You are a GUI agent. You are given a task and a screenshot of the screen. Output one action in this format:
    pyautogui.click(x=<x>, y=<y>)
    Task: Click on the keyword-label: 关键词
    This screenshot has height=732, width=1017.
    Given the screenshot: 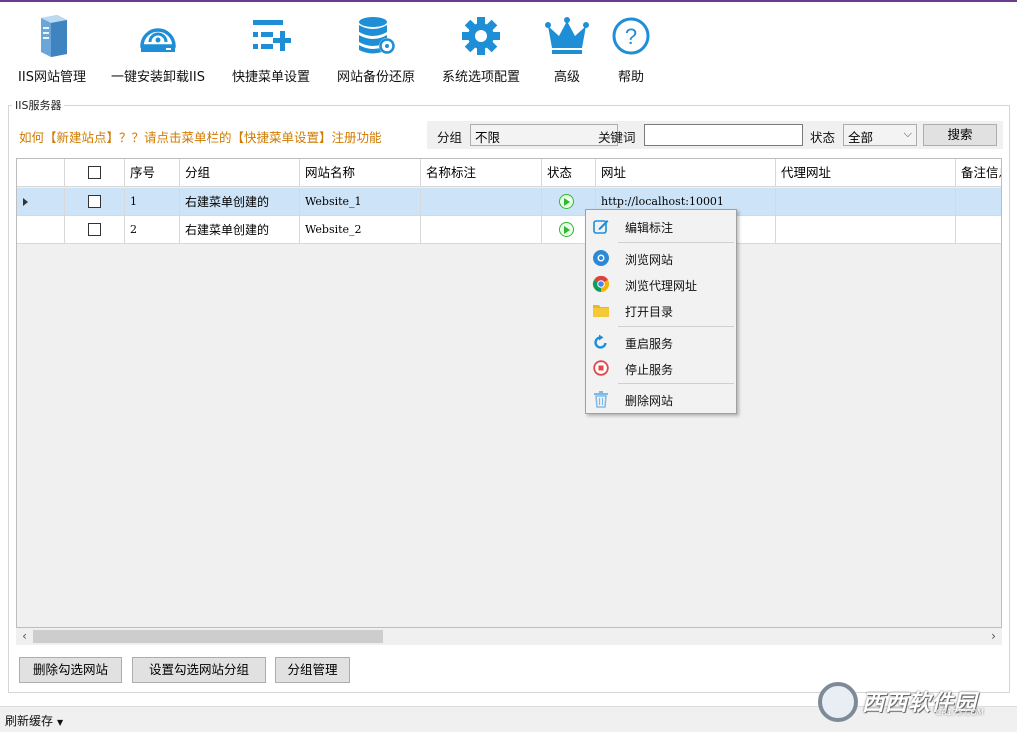 What is the action you would take?
    pyautogui.click(x=617, y=137)
    